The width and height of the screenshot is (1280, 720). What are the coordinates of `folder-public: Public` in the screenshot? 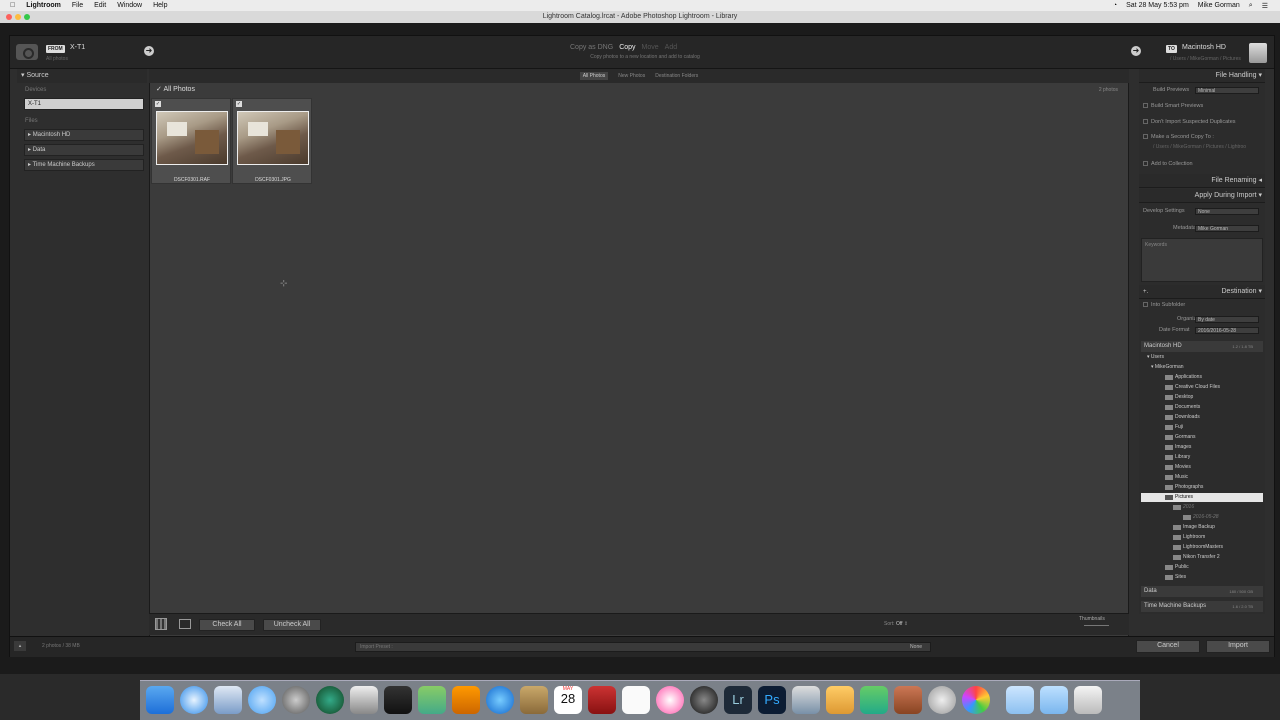 It's located at (1202, 567).